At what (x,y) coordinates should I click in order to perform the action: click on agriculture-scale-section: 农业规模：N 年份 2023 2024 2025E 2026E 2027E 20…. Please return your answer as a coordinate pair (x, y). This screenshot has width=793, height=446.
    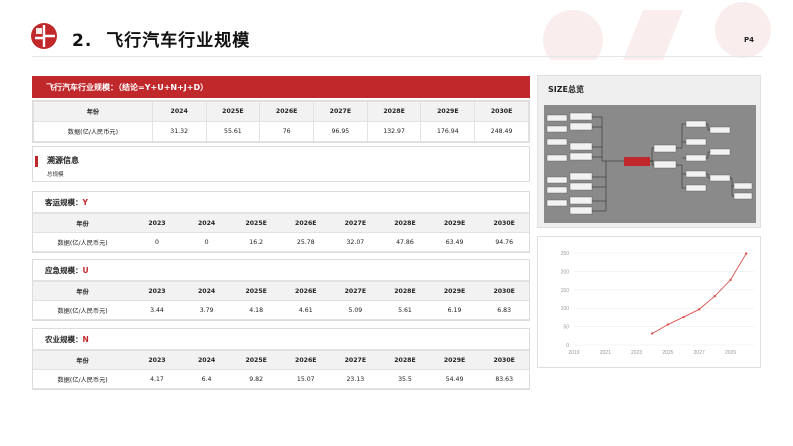
    Looking at the image, I should click on (281, 359).